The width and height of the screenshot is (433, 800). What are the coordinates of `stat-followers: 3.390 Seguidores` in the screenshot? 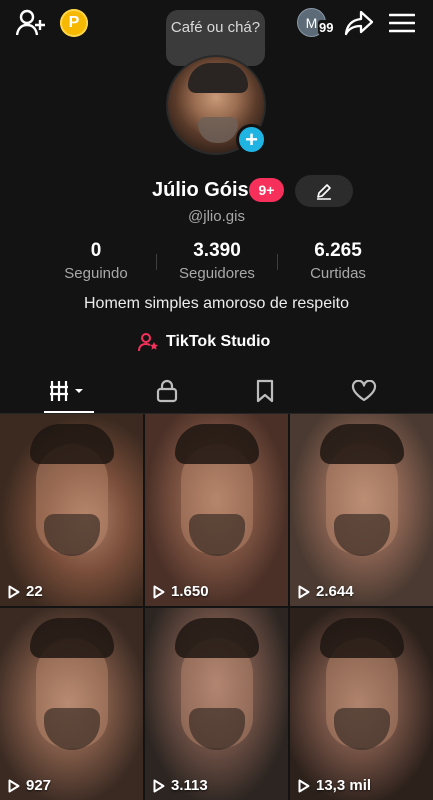 It's located at (217, 261).